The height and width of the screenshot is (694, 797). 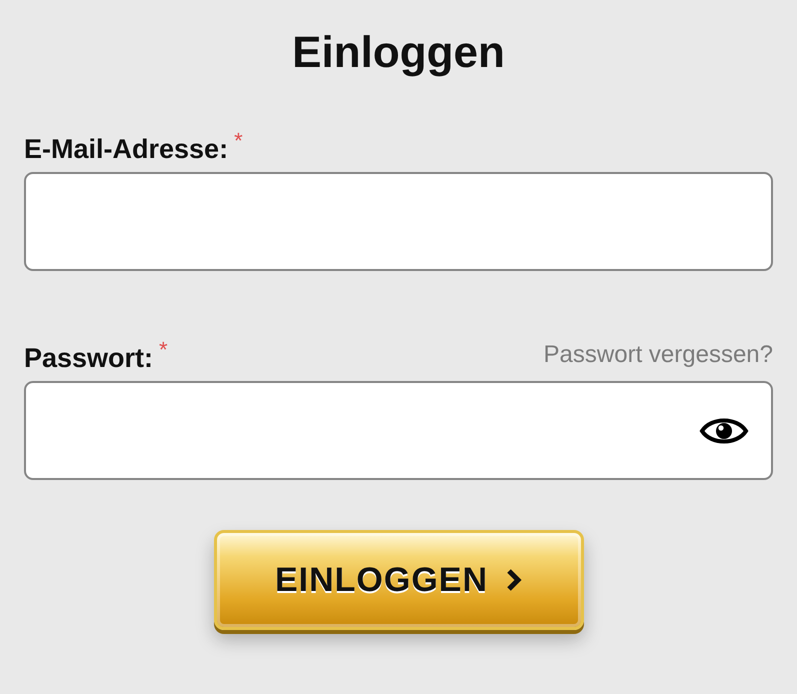 What do you see at coordinates (89, 358) in the screenshot?
I see `field-label: Passwort:` at bounding box center [89, 358].